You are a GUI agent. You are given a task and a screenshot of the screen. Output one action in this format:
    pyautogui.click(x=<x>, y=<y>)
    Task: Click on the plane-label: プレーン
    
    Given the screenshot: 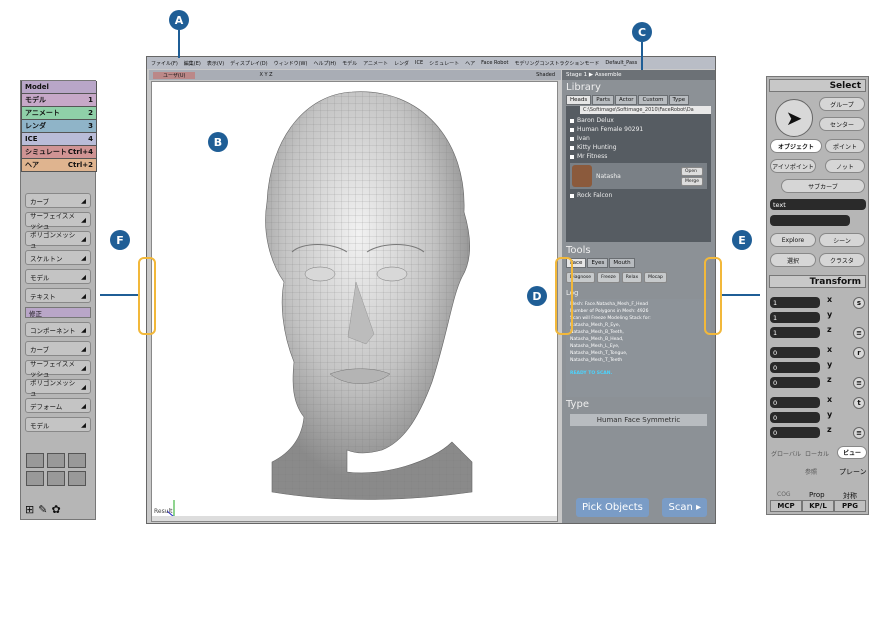 What is the action you would take?
    pyautogui.click(x=853, y=472)
    